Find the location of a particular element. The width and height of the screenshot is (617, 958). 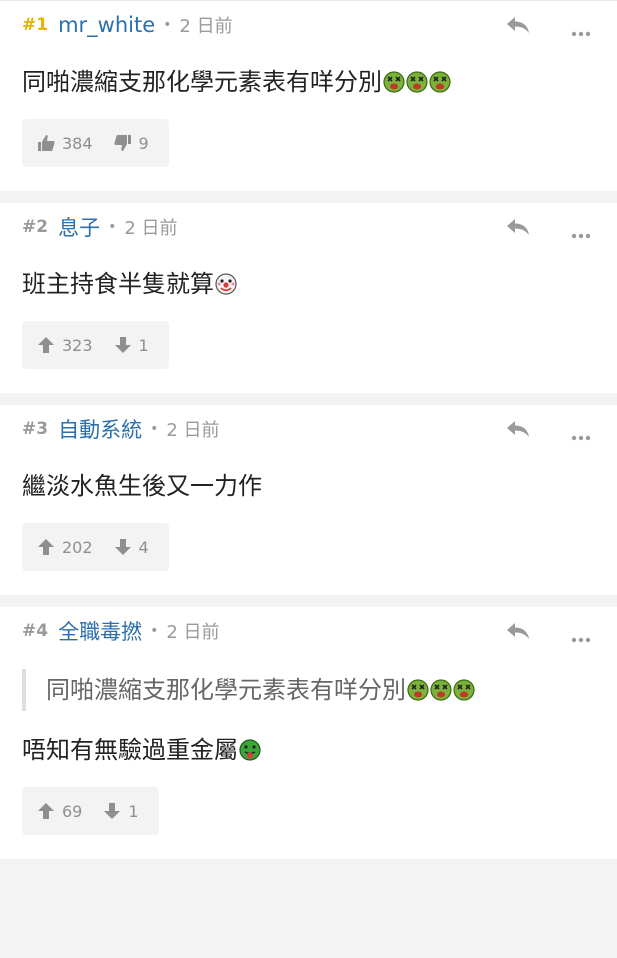

upvote-count: 323 is located at coordinates (77, 345).